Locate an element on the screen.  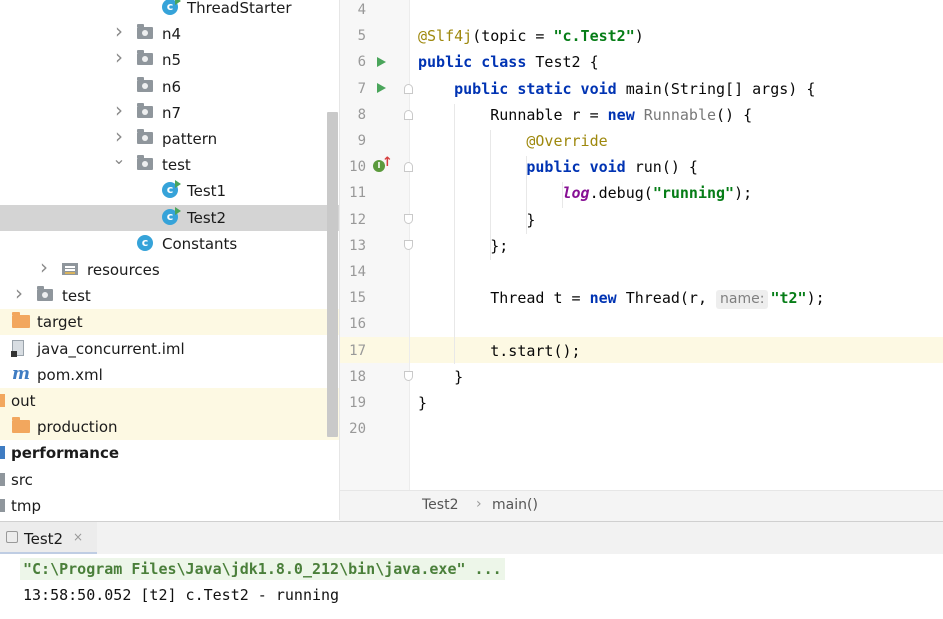
line-number: 14 is located at coordinates (357, 272).